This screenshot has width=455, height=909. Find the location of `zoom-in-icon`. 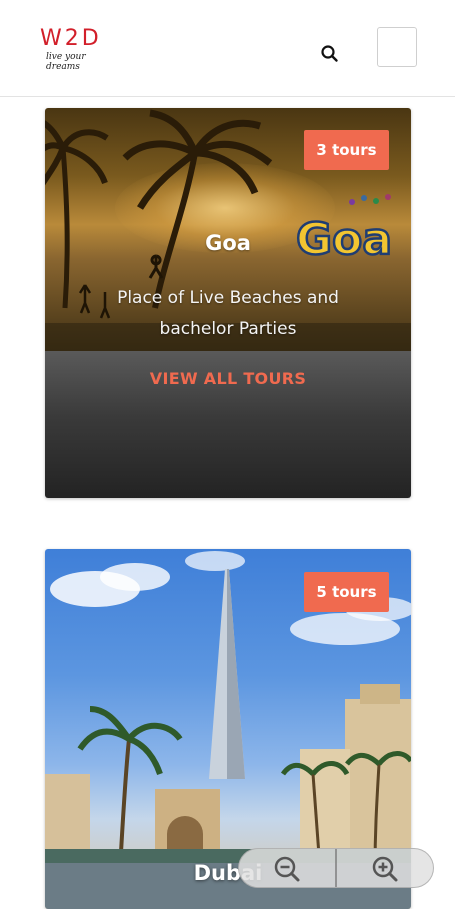

zoom-in-icon is located at coordinates (385, 869).